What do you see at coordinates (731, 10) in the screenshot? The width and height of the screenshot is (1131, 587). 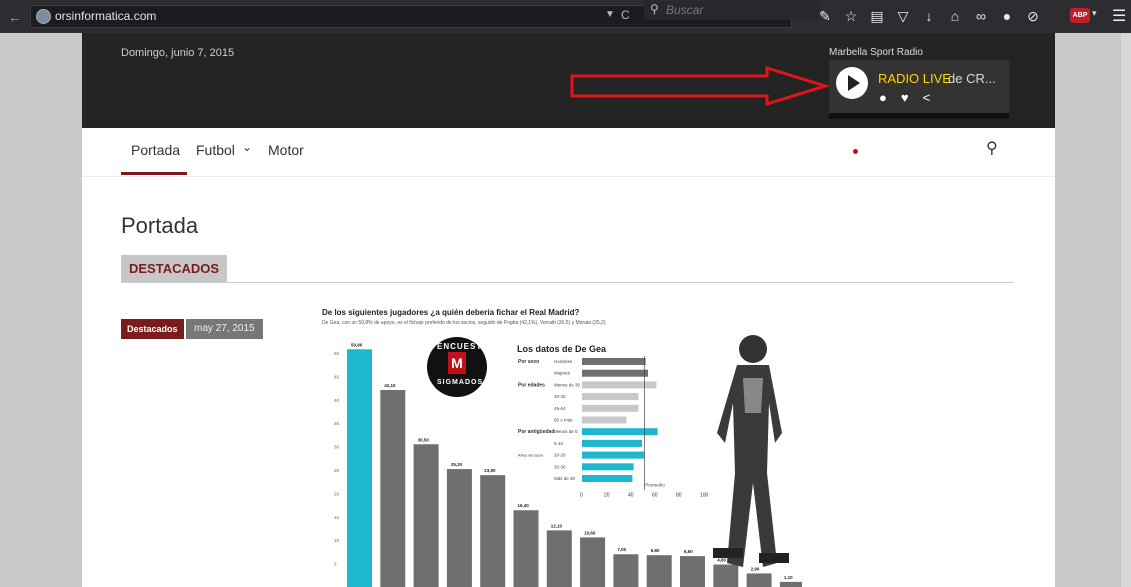 I see `search-input: ⚲ Buscar` at bounding box center [731, 10].